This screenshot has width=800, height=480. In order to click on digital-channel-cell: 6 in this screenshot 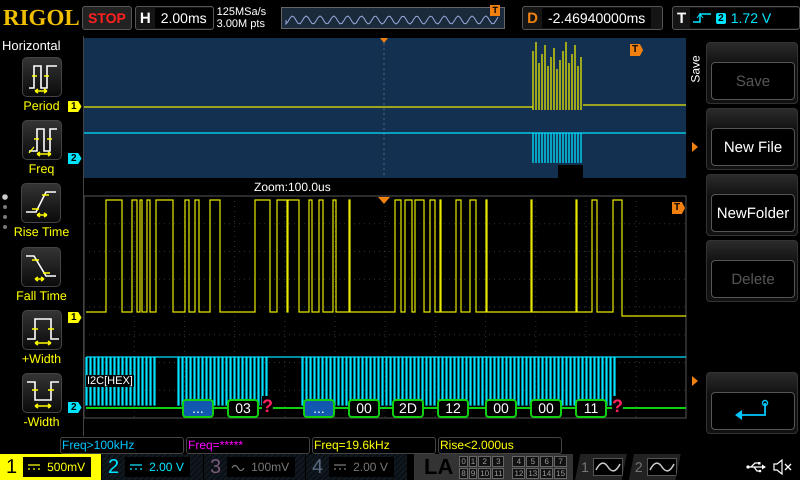, I will do `click(547, 461)`.